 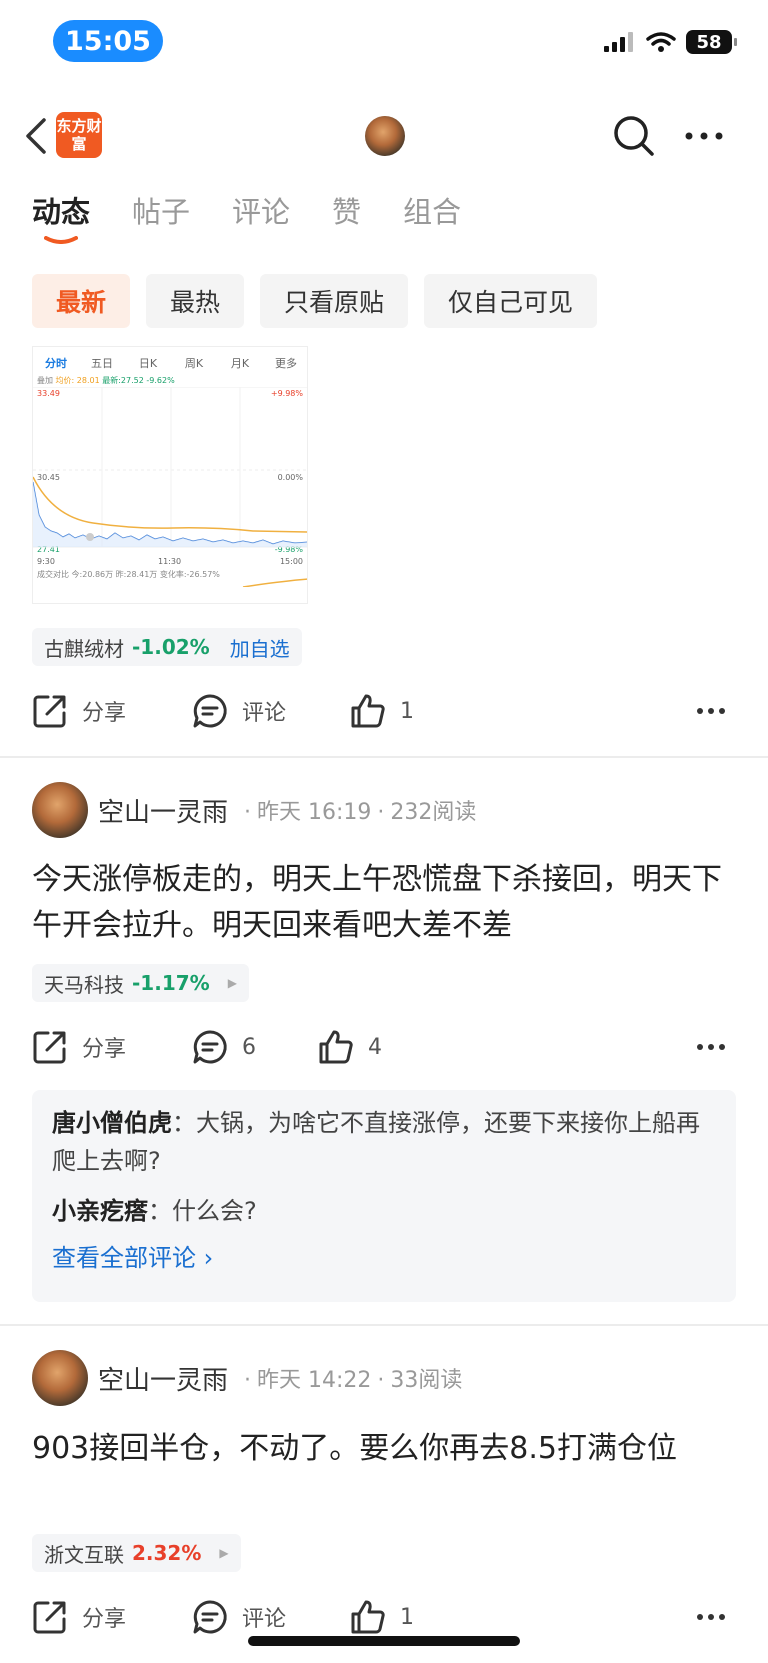 What do you see at coordinates (79, 135) in the screenshot?
I see `app-logo: 东方财富` at bounding box center [79, 135].